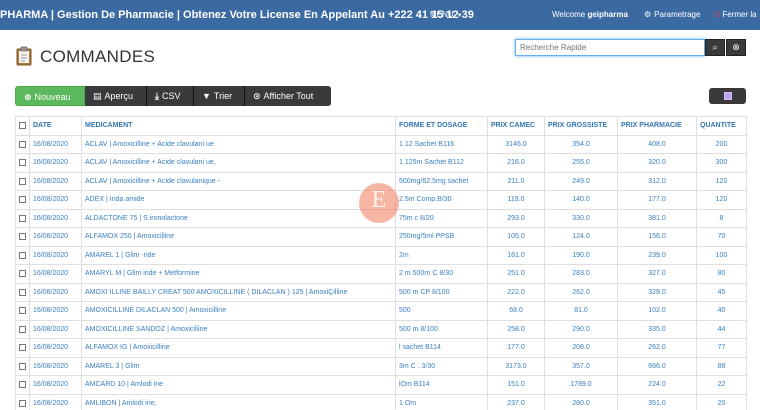  What do you see at coordinates (516, 126) in the screenshot?
I see `header-price-camec: PRIX CAMEC` at bounding box center [516, 126].